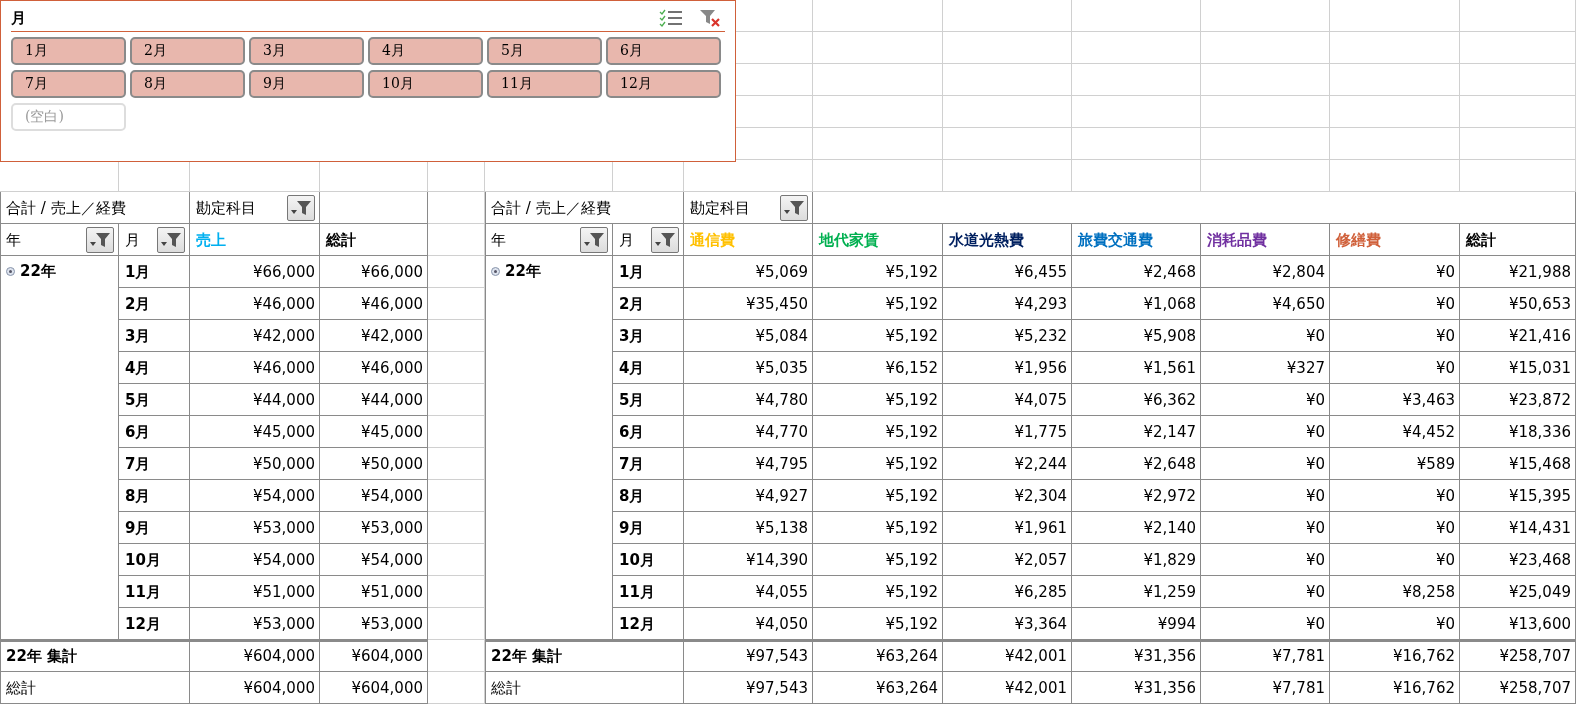 This screenshot has height=706, width=1576. Describe the element at coordinates (374, 400) in the screenshot. I see `table-cell: ¥44,000` at that location.